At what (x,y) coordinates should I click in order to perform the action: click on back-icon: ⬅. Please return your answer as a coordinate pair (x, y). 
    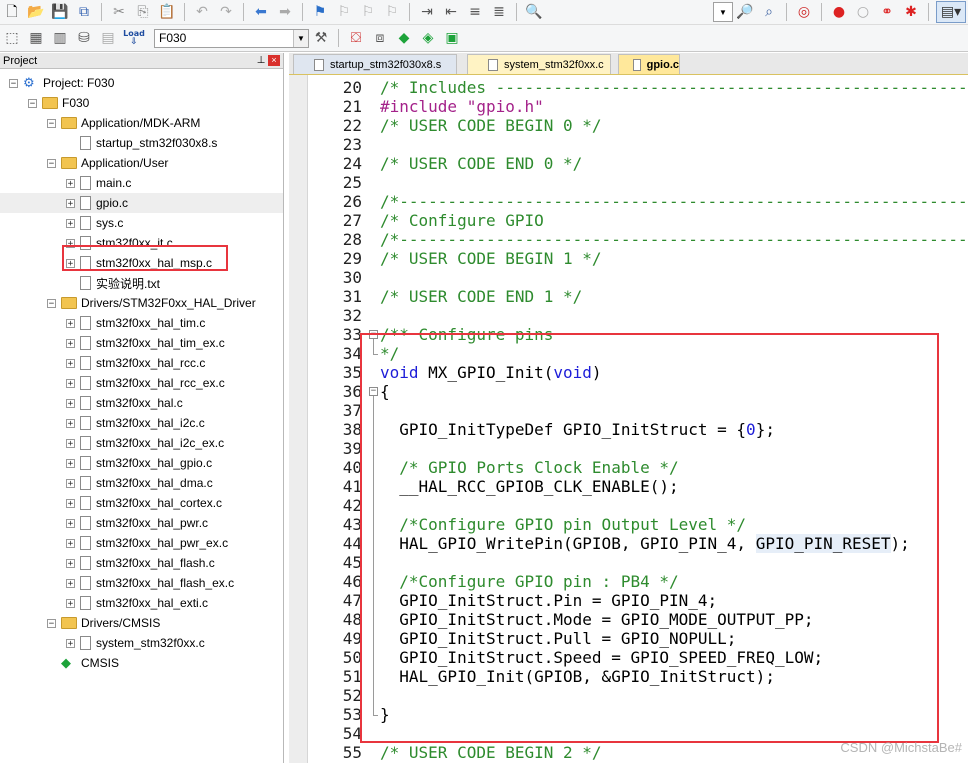
    Looking at the image, I should click on (261, 12).